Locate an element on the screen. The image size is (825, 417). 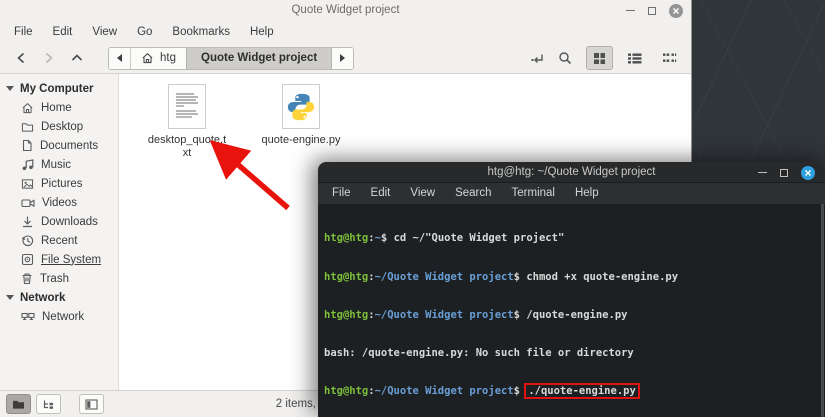
file-label: desktop_quote.txt is located at coordinates (187, 146).